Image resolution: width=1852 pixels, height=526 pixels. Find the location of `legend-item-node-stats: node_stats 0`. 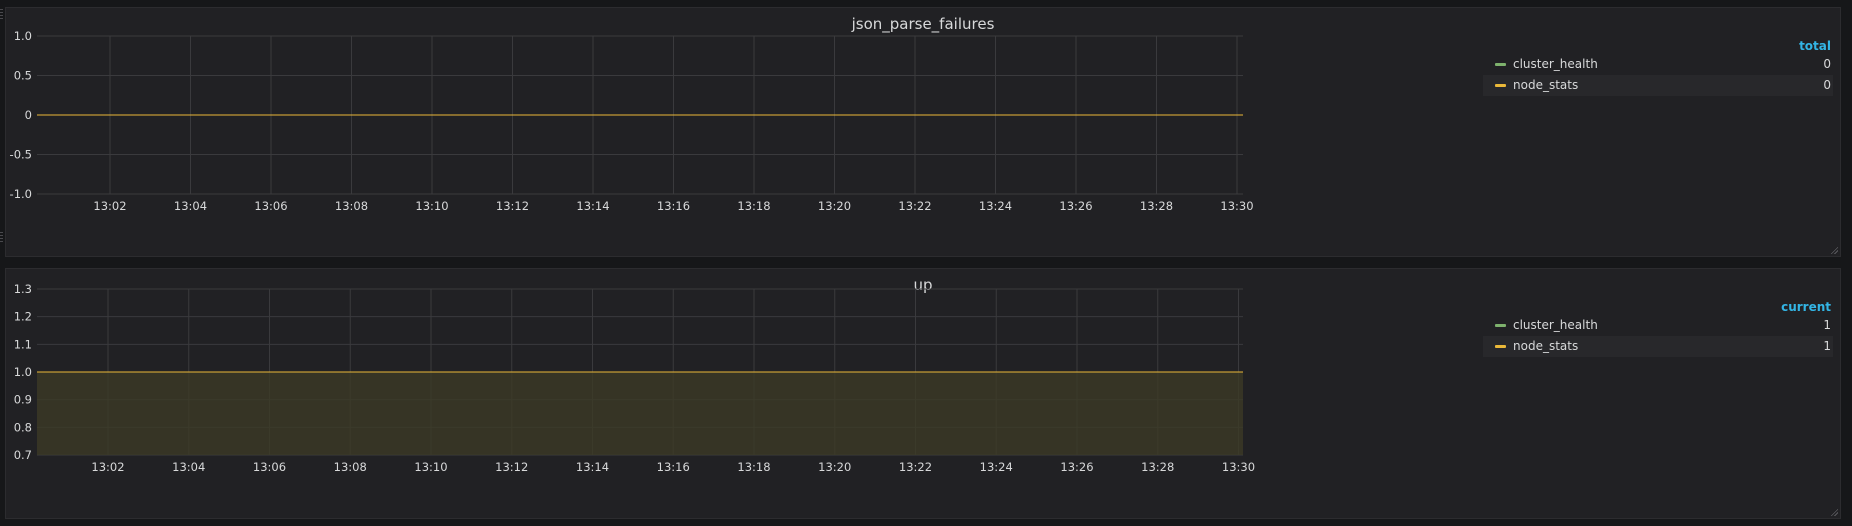

legend-item-node-stats: node_stats 0 is located at coordinates (1658, 85).